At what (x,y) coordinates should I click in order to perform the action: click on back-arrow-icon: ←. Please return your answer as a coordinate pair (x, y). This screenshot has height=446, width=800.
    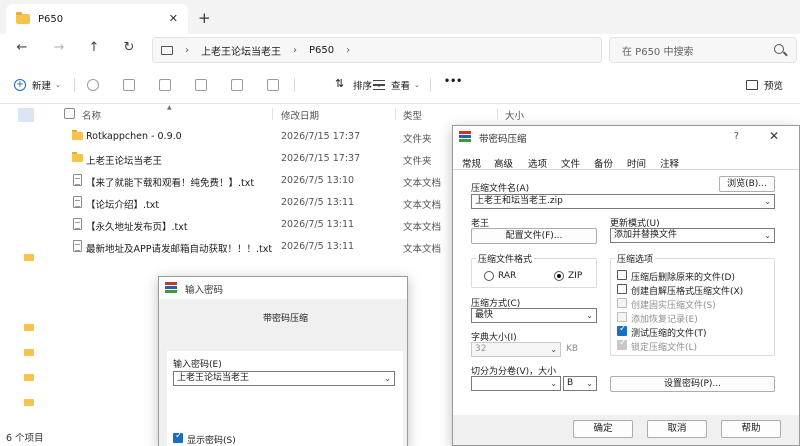
    Looking at the image, I should click on (22, 47).